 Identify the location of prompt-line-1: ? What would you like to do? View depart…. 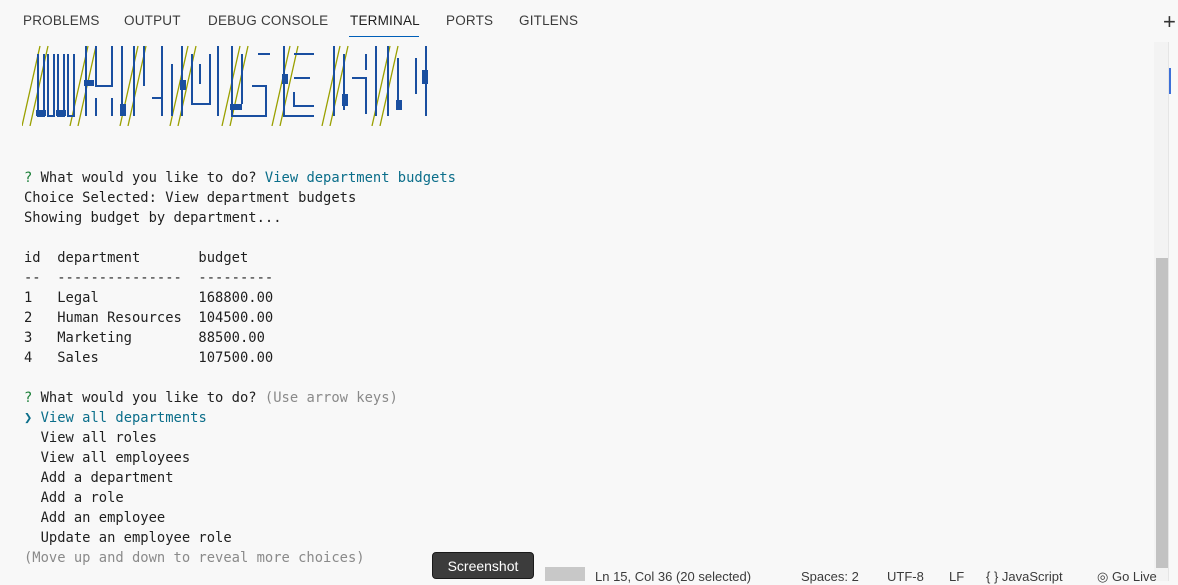
(589, 178).